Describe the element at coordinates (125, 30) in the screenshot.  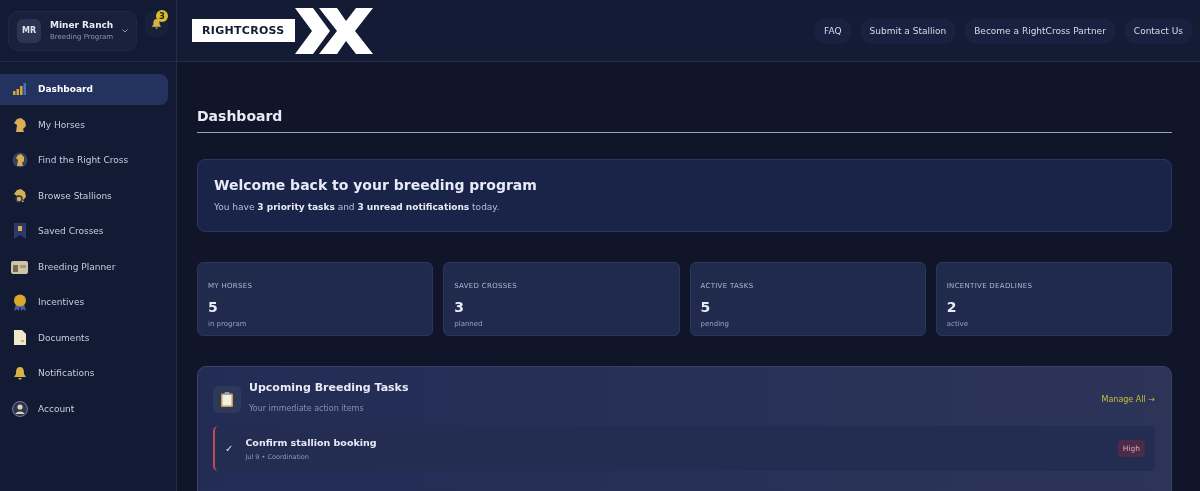
I see `chevron-down-icon` at that location.